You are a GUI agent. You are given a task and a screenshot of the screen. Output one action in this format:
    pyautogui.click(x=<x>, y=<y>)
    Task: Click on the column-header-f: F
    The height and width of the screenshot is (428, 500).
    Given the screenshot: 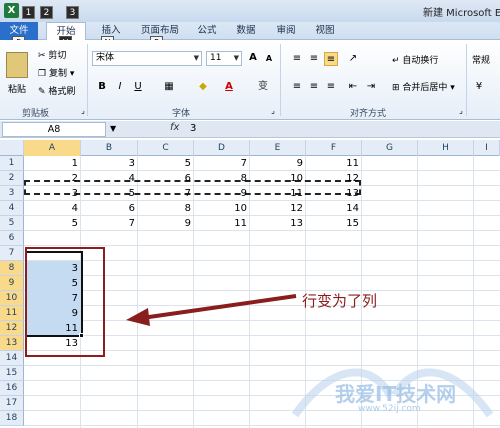 What is the action you would take?
    pyautogui.click(x=334, y=148)
    